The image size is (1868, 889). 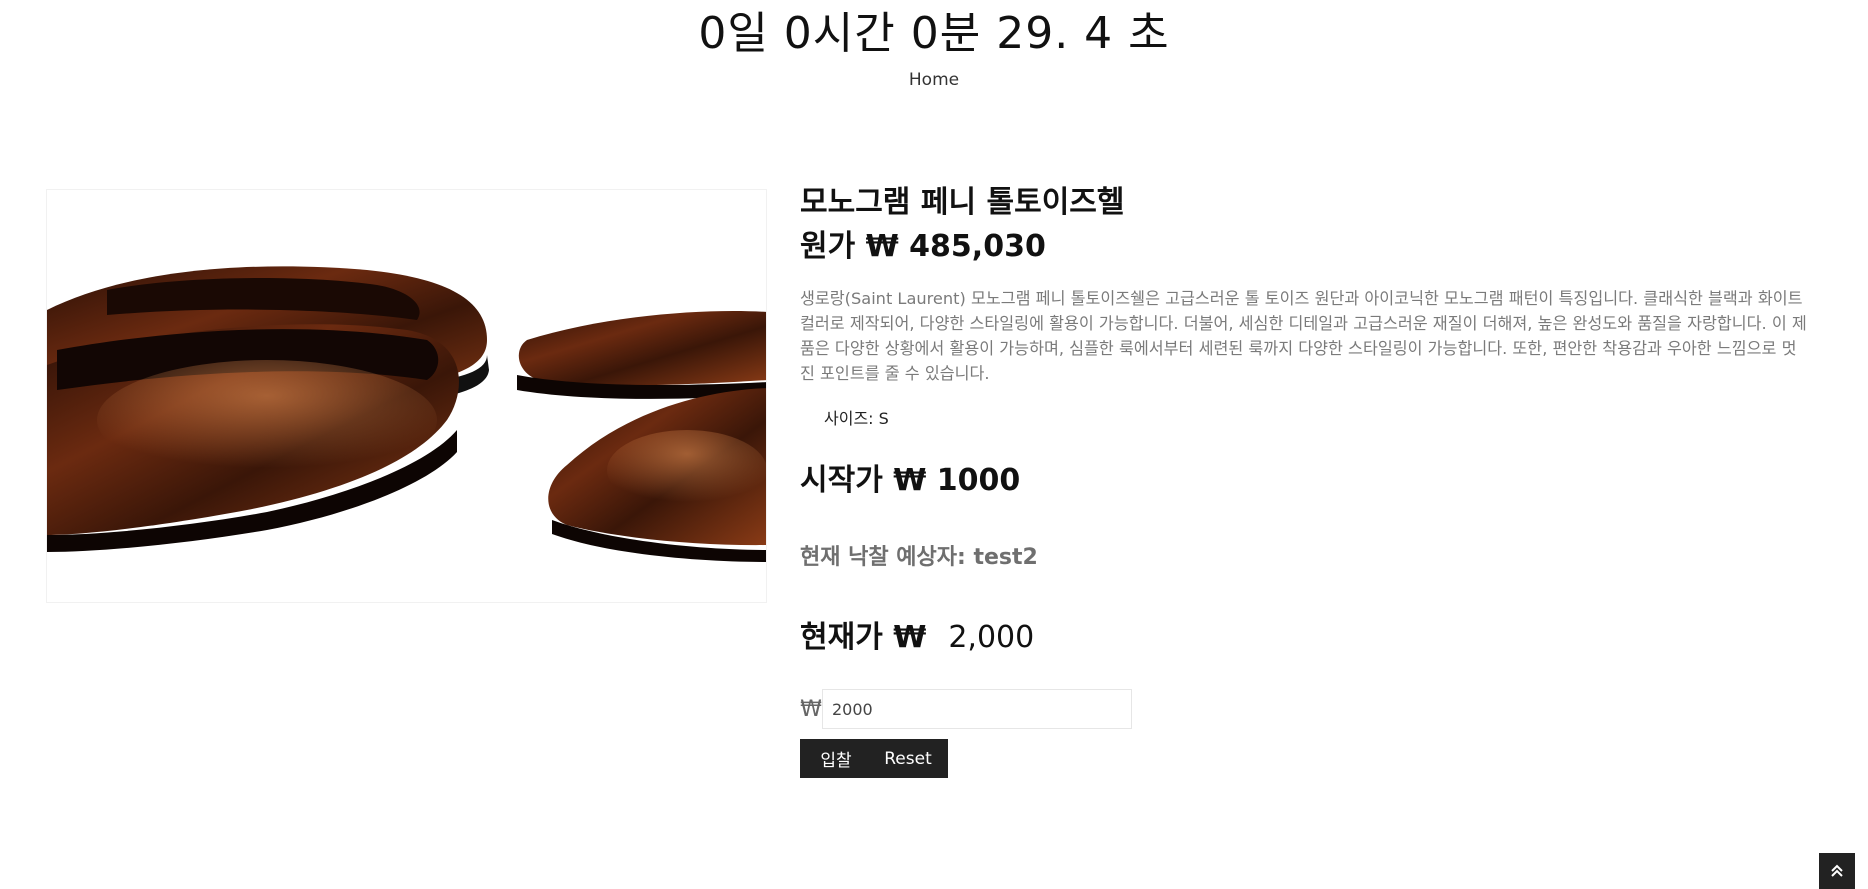 What do you see at coordinates (1305, 709) in the screenshot?
I see `bid-input-row: ₩` at bounding box center [1305, 709].